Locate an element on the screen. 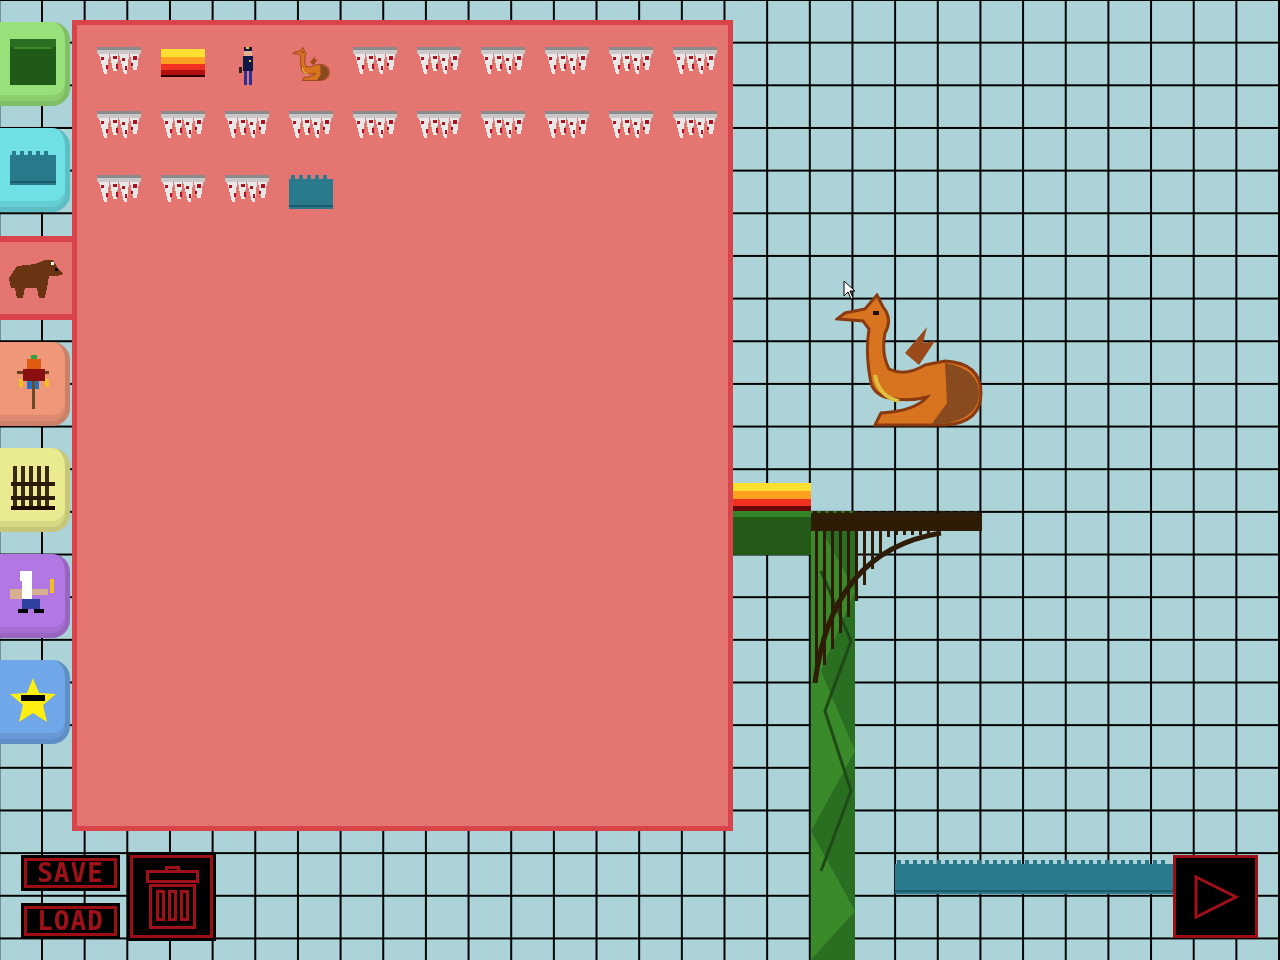 The image size is (1280, 960). load-button: LOAD is located at coordinates (70, 921).